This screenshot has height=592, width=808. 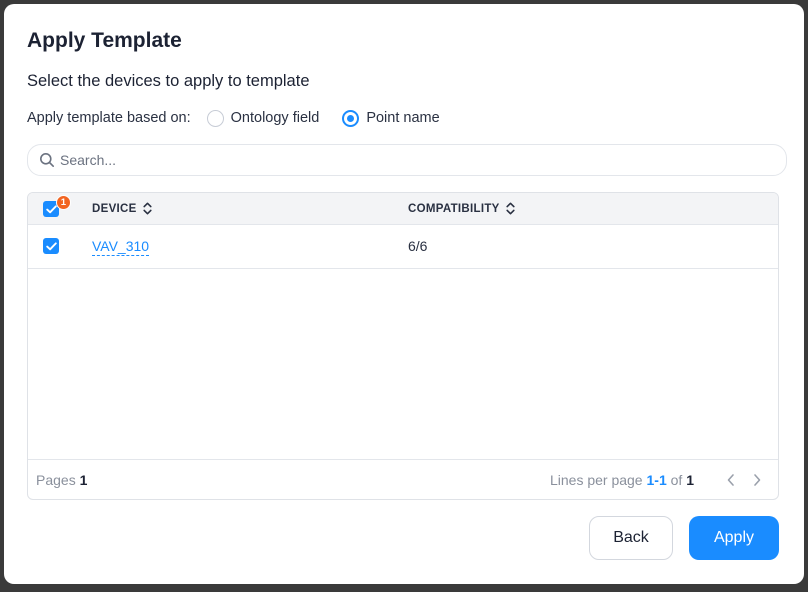 I want to click on column-header-compatibility: COMPATIBILITY, so click(x=461, y=208).